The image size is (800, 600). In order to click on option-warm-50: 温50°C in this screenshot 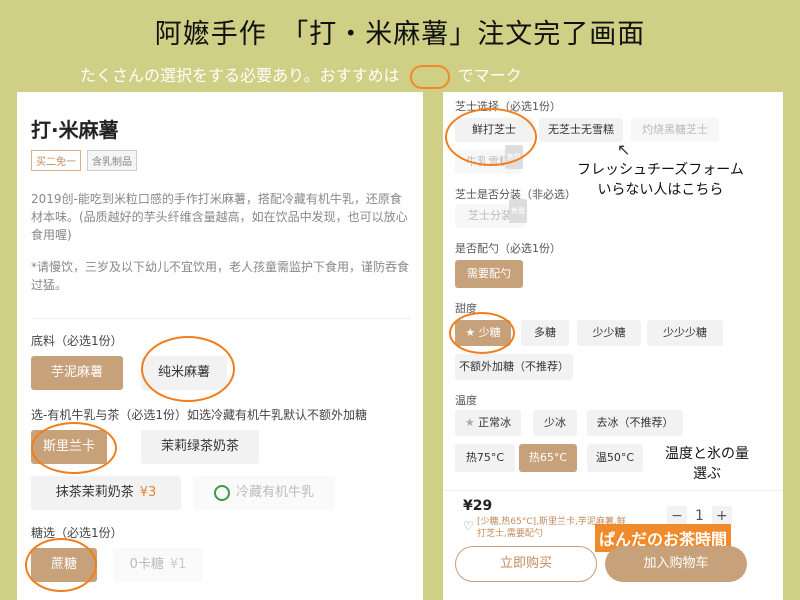, I will do `click(615, 458)`.